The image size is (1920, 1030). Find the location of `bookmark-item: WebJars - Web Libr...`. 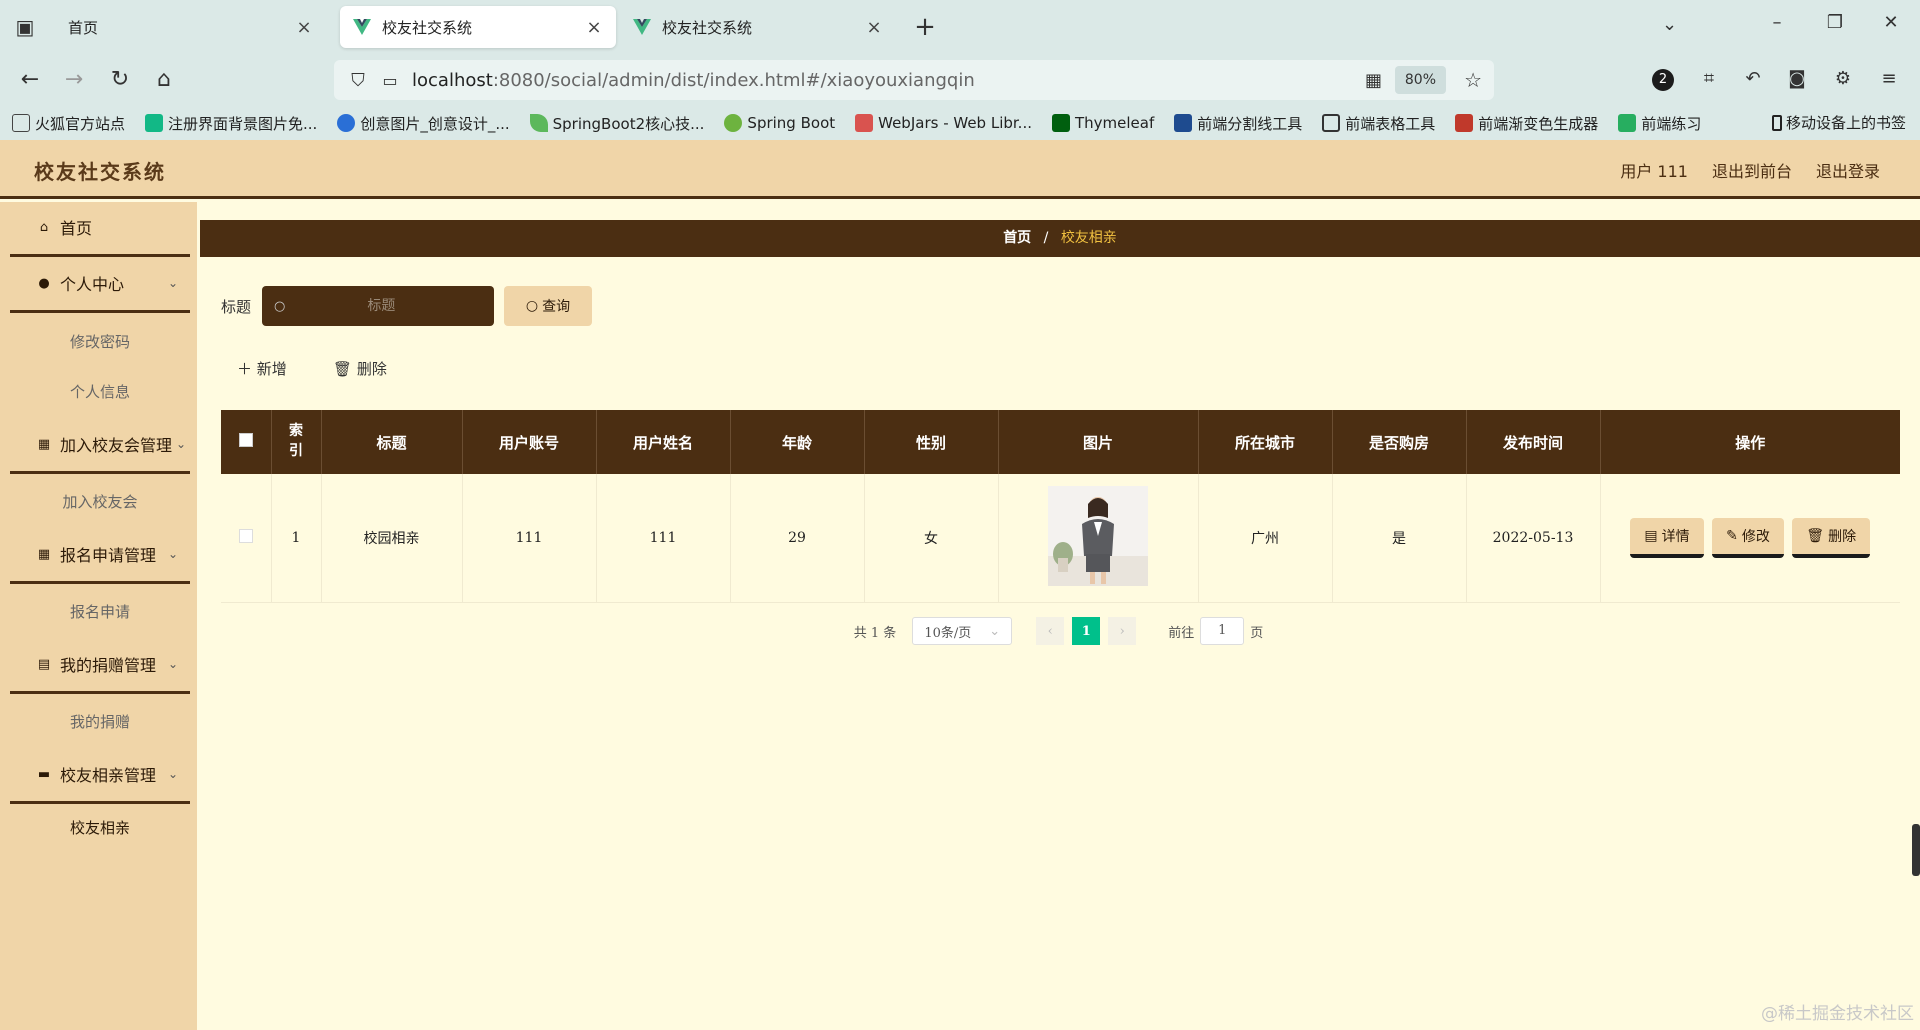

bookmark-item: WebJars - Web Libr... is located at coordinates (943, 123).